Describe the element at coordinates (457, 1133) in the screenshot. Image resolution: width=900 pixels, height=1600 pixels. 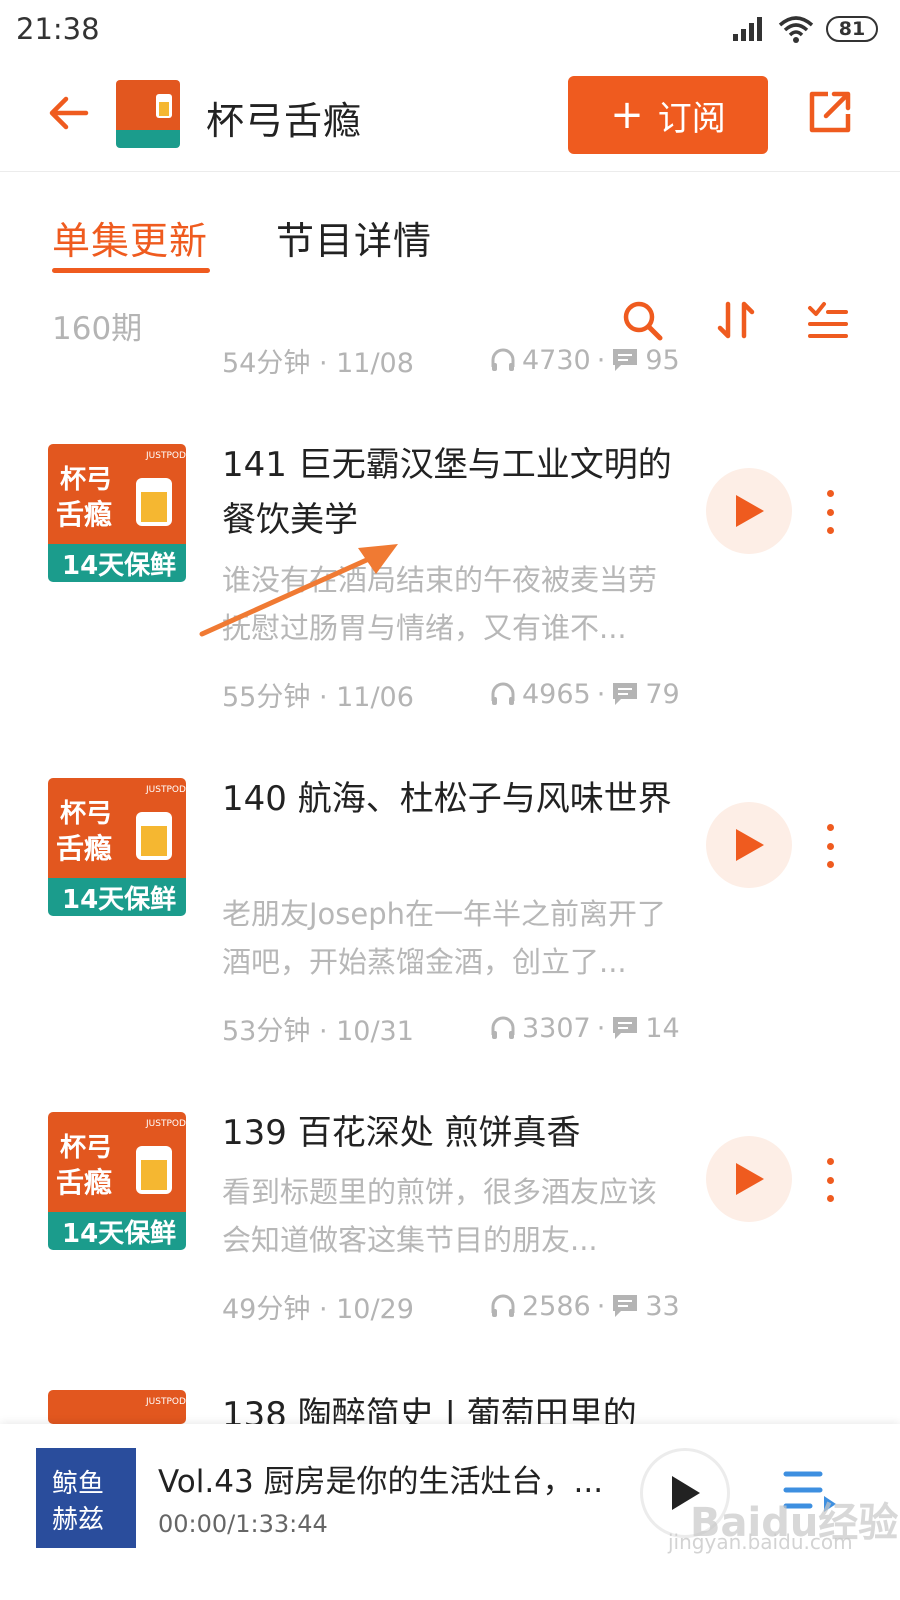
I see `episode-title: 139 百花深处 煎饼真香` at that location.